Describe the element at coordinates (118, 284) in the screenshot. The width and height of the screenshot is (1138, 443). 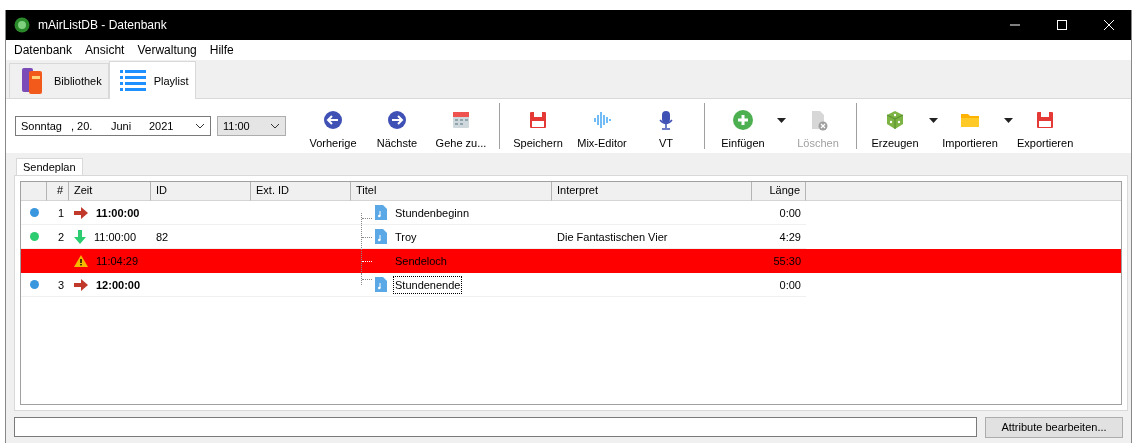
I see `table-cell: 12:00:00` at that location.